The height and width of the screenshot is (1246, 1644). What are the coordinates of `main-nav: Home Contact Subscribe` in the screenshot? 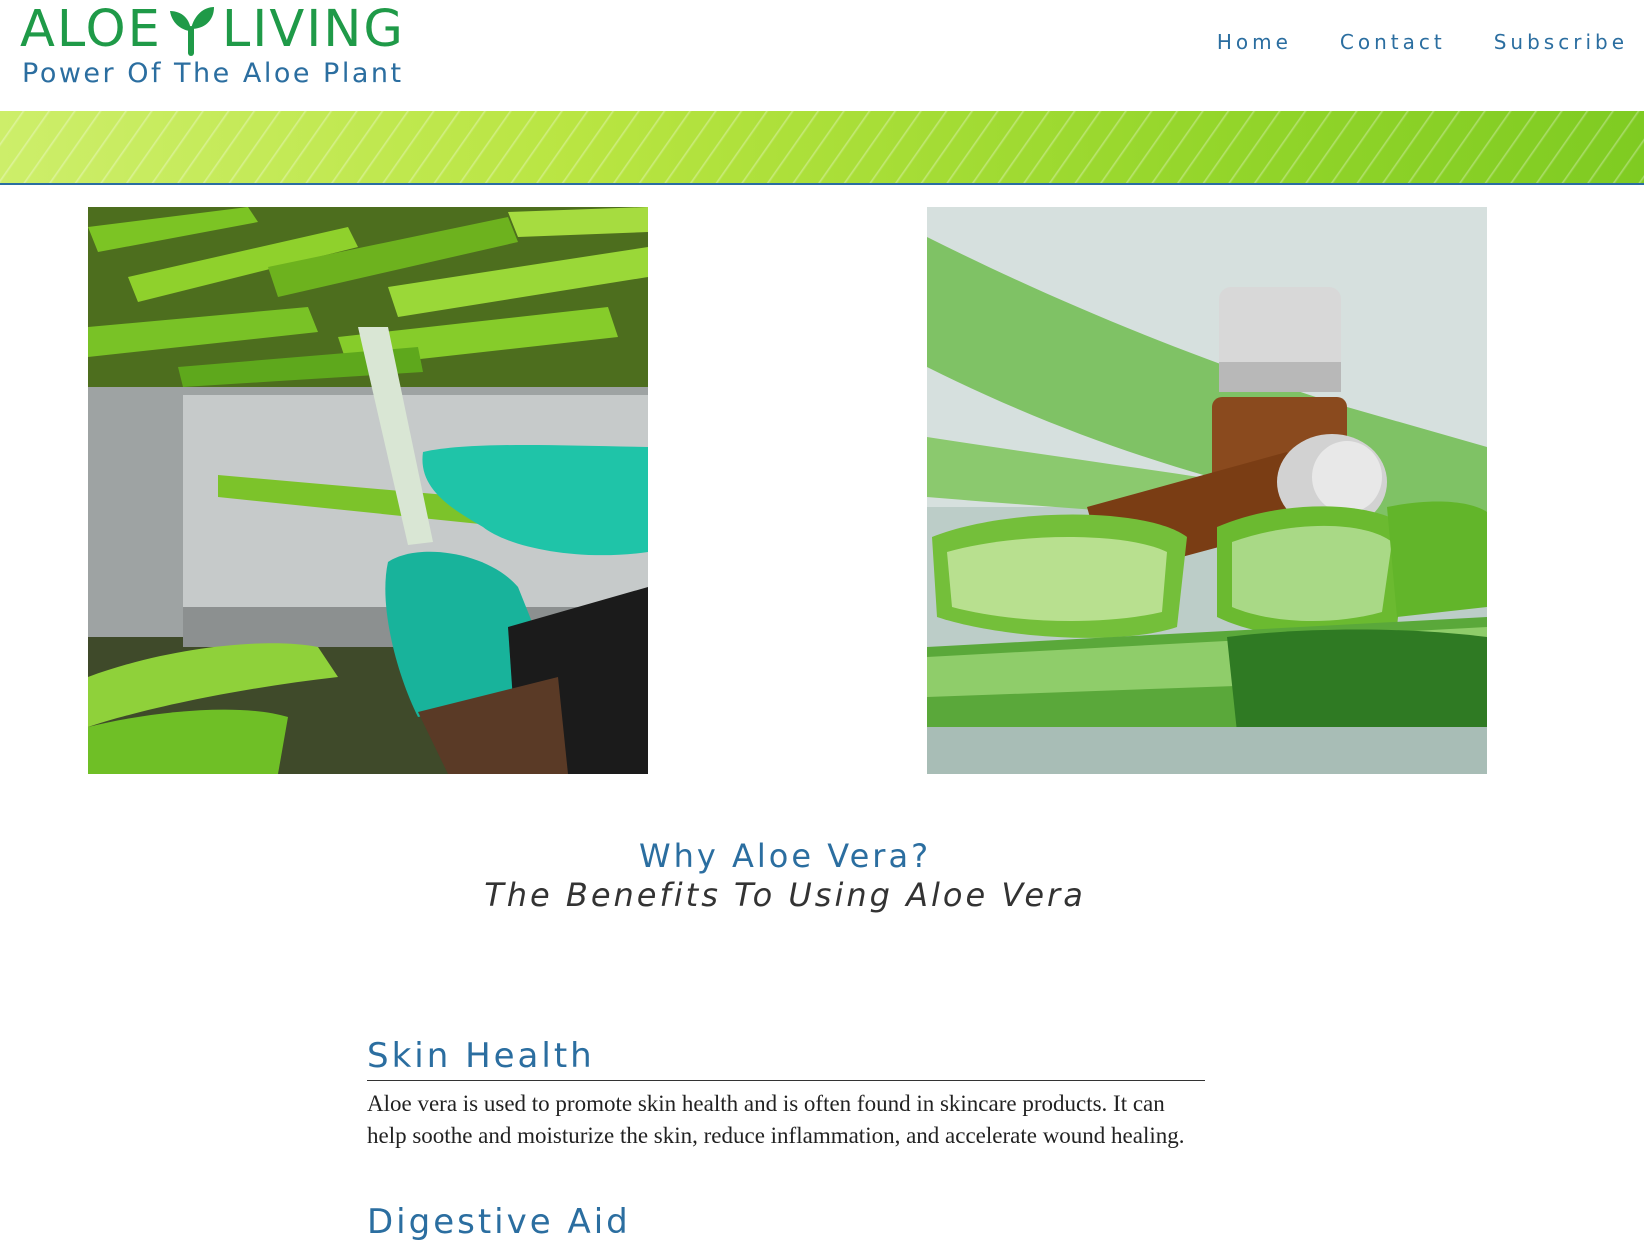 It's located at (1406, 42).